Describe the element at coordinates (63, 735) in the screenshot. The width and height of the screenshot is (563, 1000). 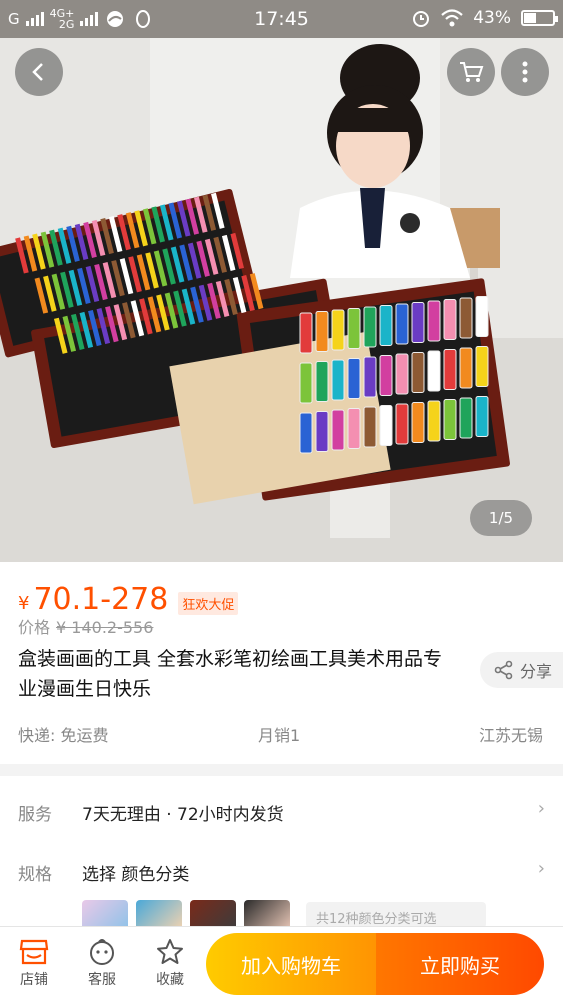
I see `shipping-info: 快递: 免运费` at that location.